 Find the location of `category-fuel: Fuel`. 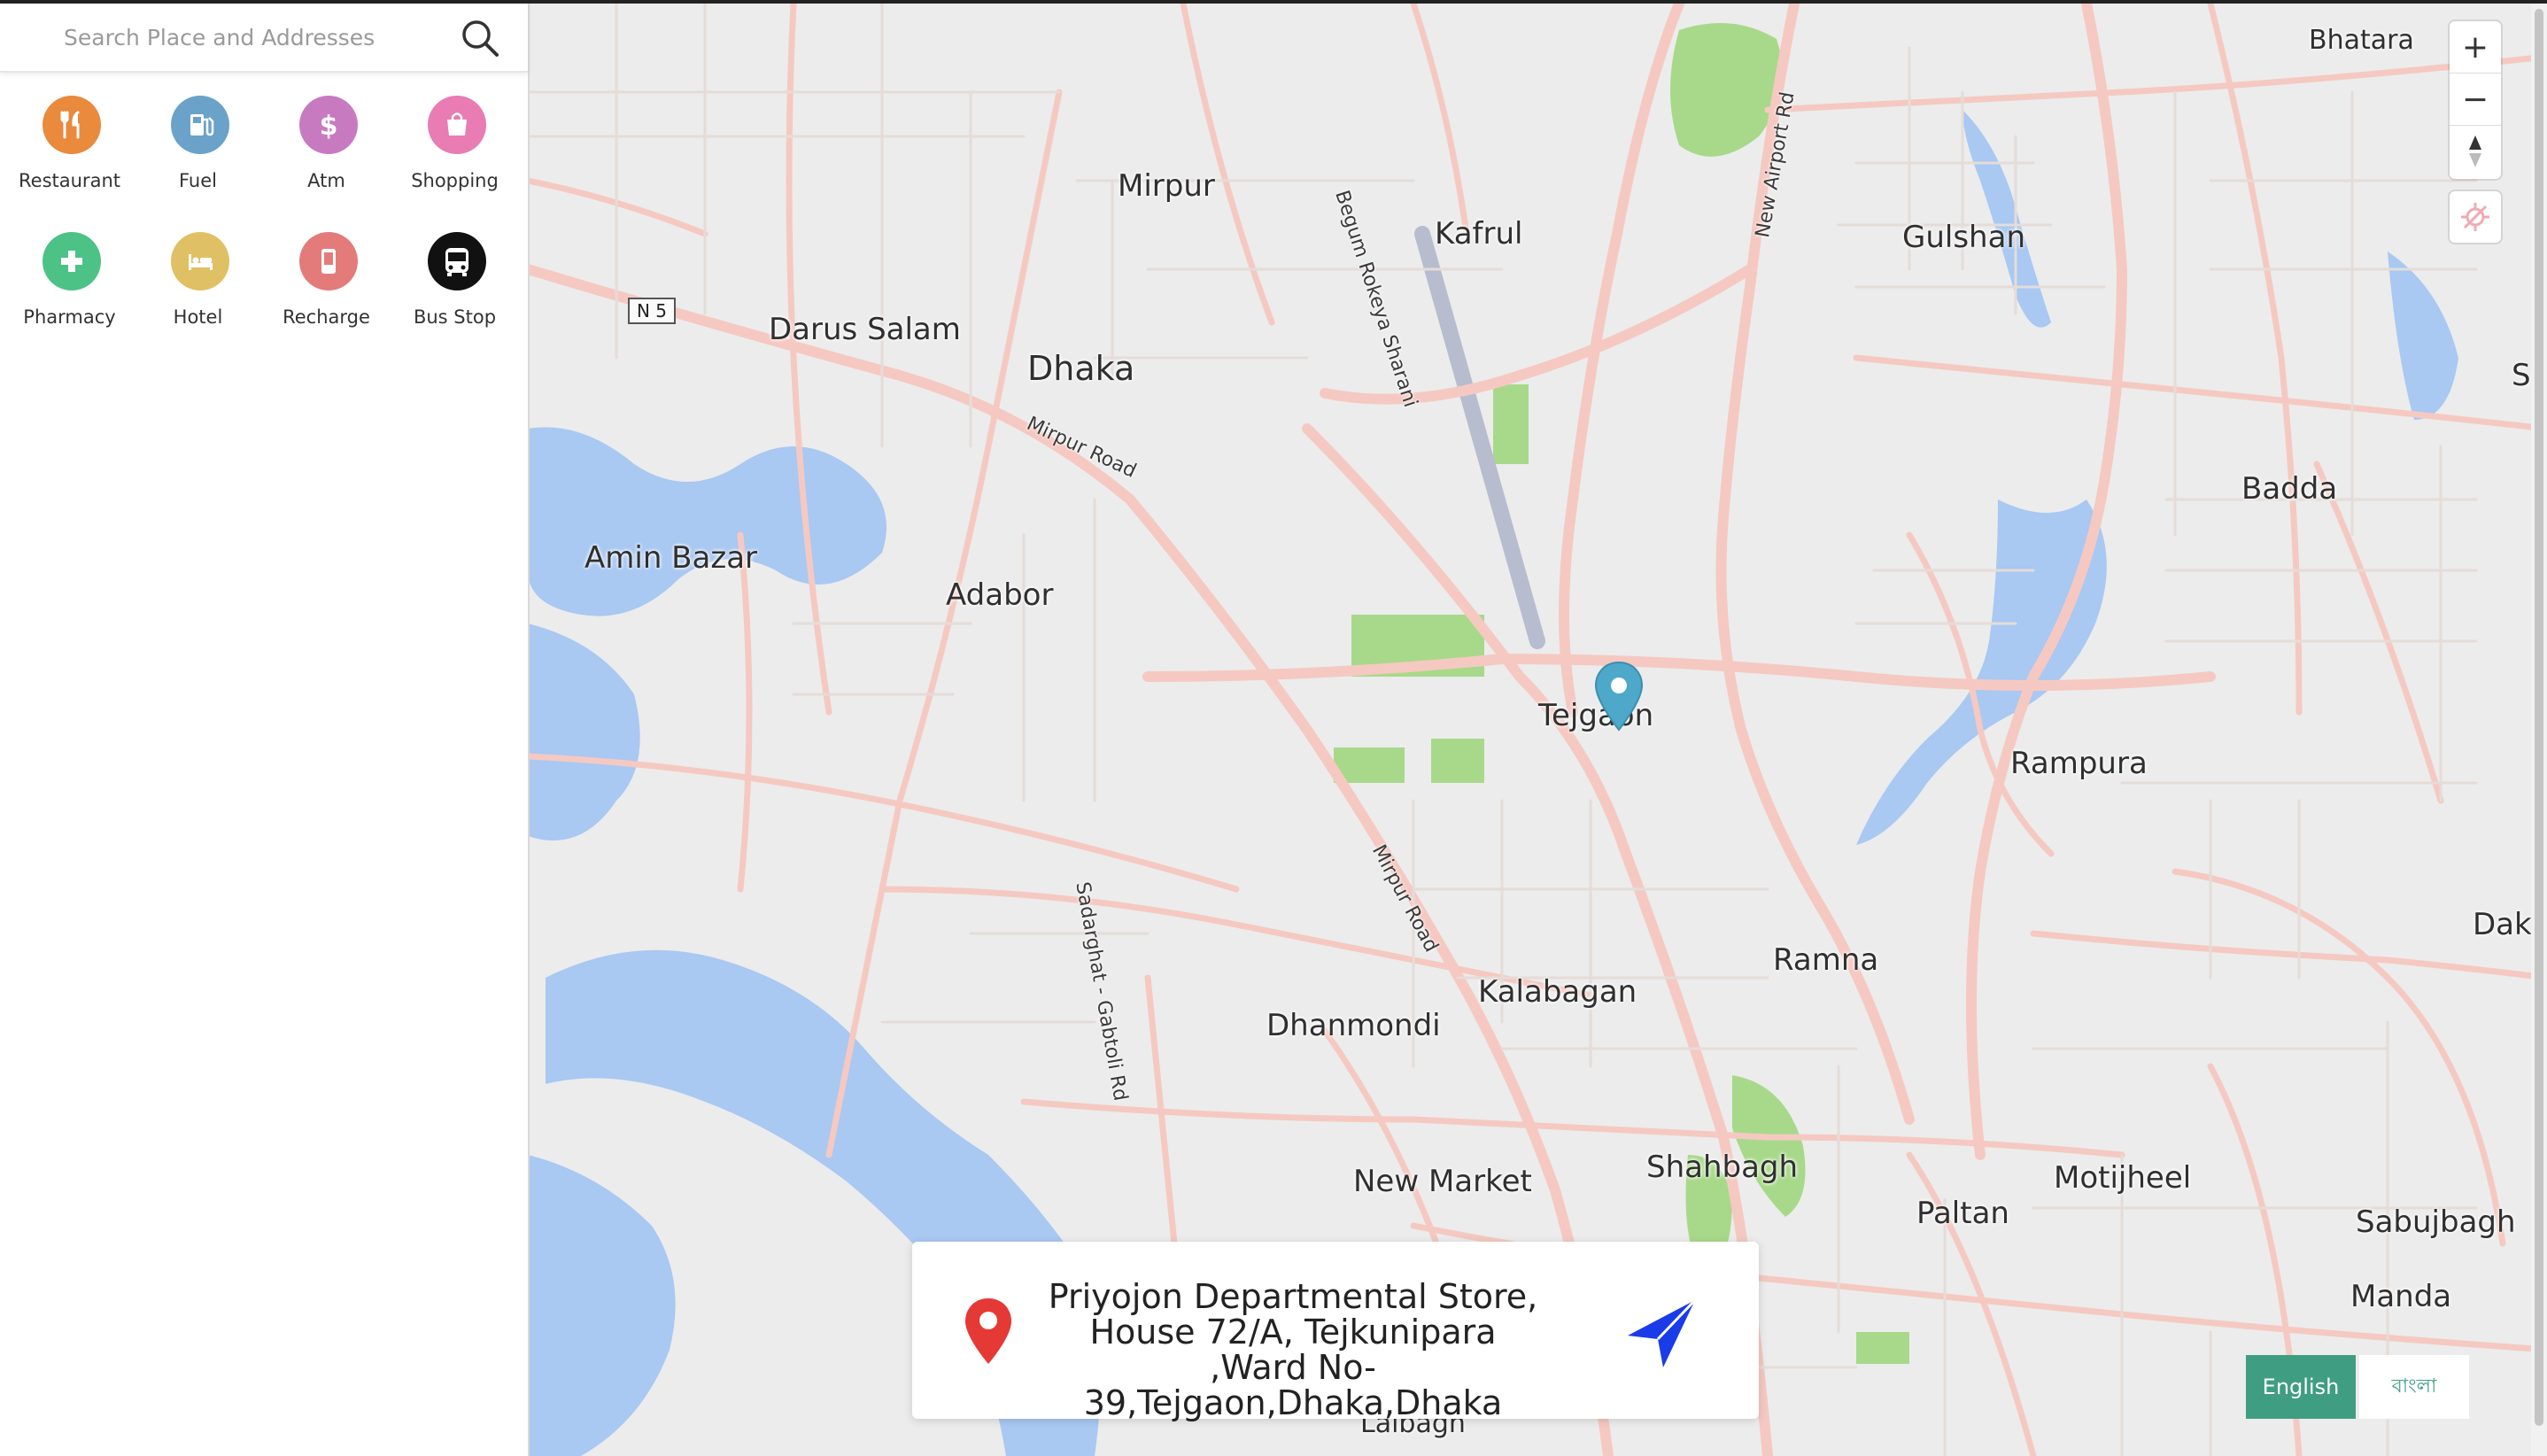

category-fuel: Fuel is located at coordinates (198, 158).